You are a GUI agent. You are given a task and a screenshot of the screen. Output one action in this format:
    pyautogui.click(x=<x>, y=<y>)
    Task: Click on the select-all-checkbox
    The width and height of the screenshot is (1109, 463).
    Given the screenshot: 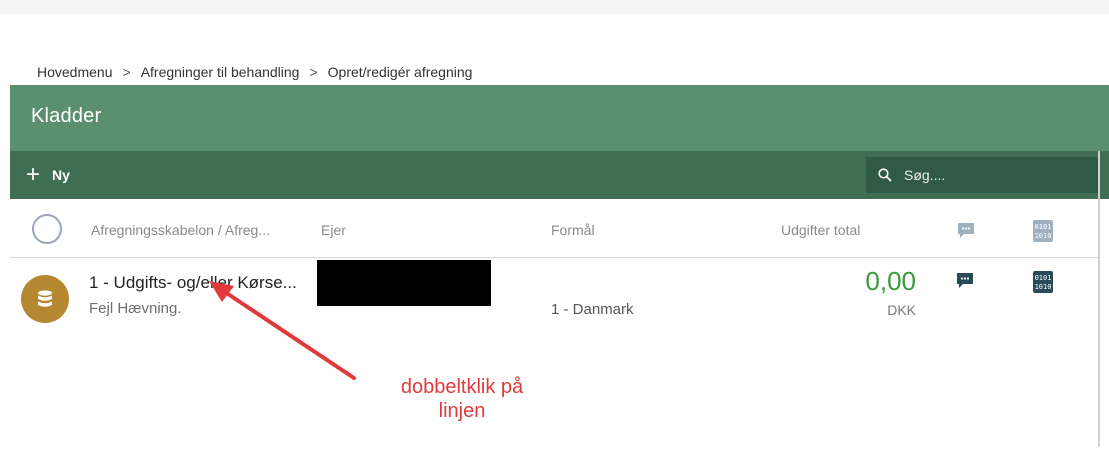 What is the action you would take?
    pyautogui.click(x=47, y=229)
    